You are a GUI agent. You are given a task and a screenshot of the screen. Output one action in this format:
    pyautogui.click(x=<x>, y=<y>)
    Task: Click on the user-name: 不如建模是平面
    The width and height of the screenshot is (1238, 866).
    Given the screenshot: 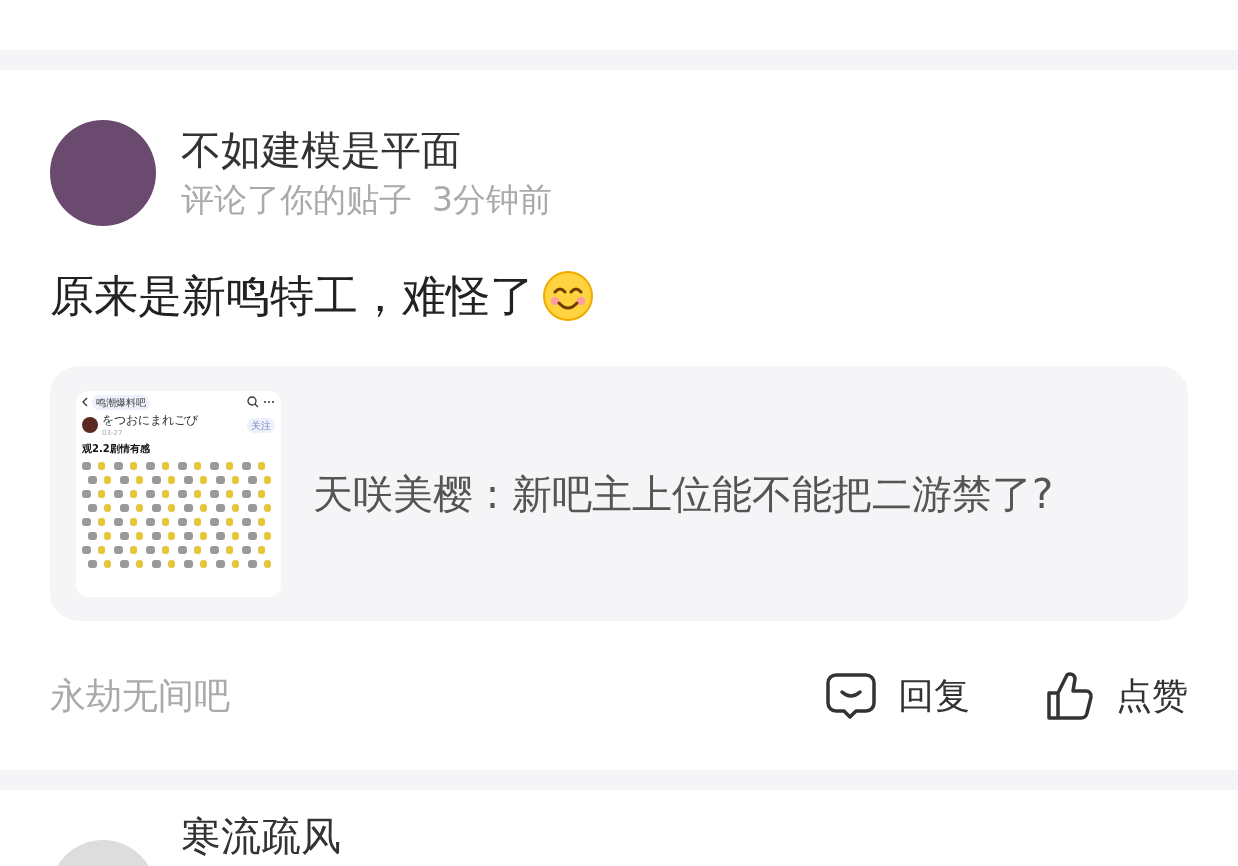 What is the action you would take?
    pyautogui.click(x=366, y=150)
    